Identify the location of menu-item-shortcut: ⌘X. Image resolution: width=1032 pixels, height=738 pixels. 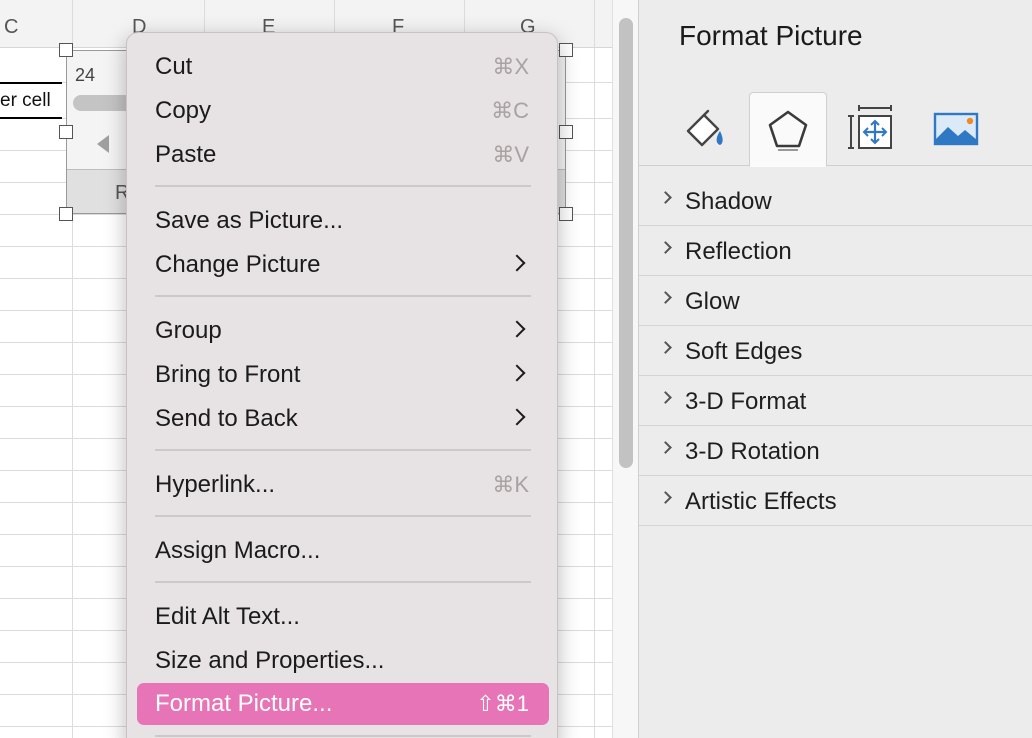
(510, 66).